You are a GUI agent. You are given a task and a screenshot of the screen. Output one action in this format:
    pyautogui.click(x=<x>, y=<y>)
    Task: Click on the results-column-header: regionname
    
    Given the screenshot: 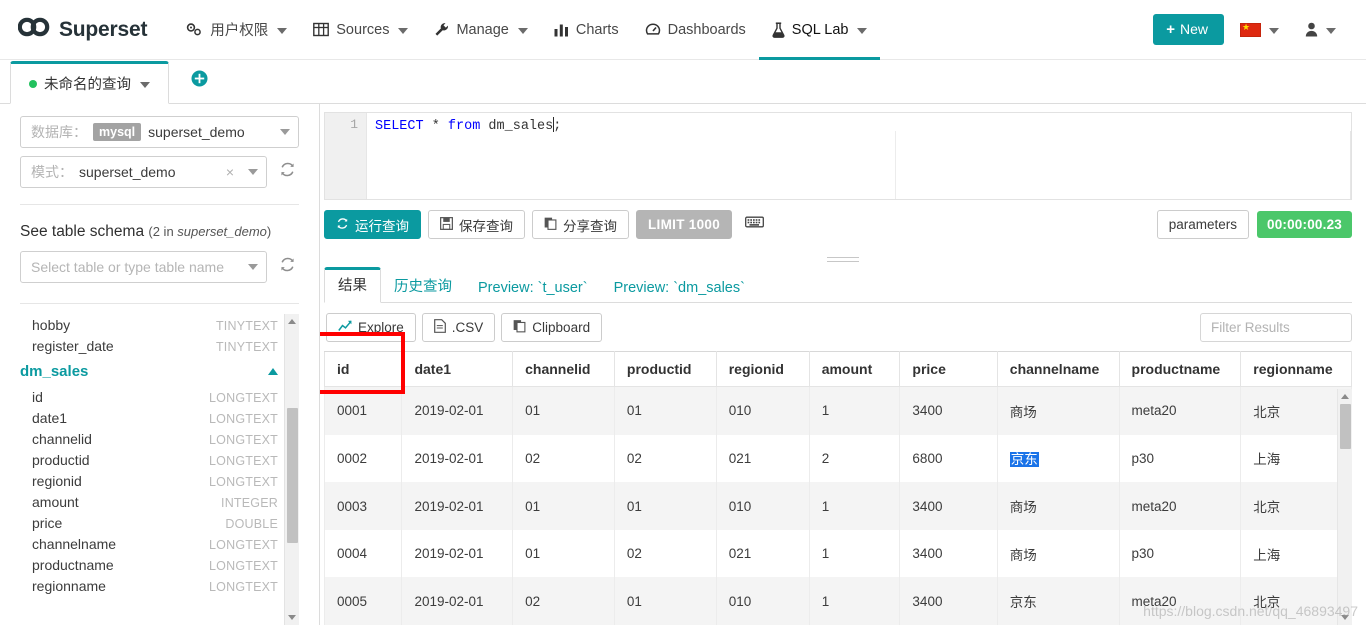 What is the action you would take?
    pyautogui.click(x=1296, y=369)
    